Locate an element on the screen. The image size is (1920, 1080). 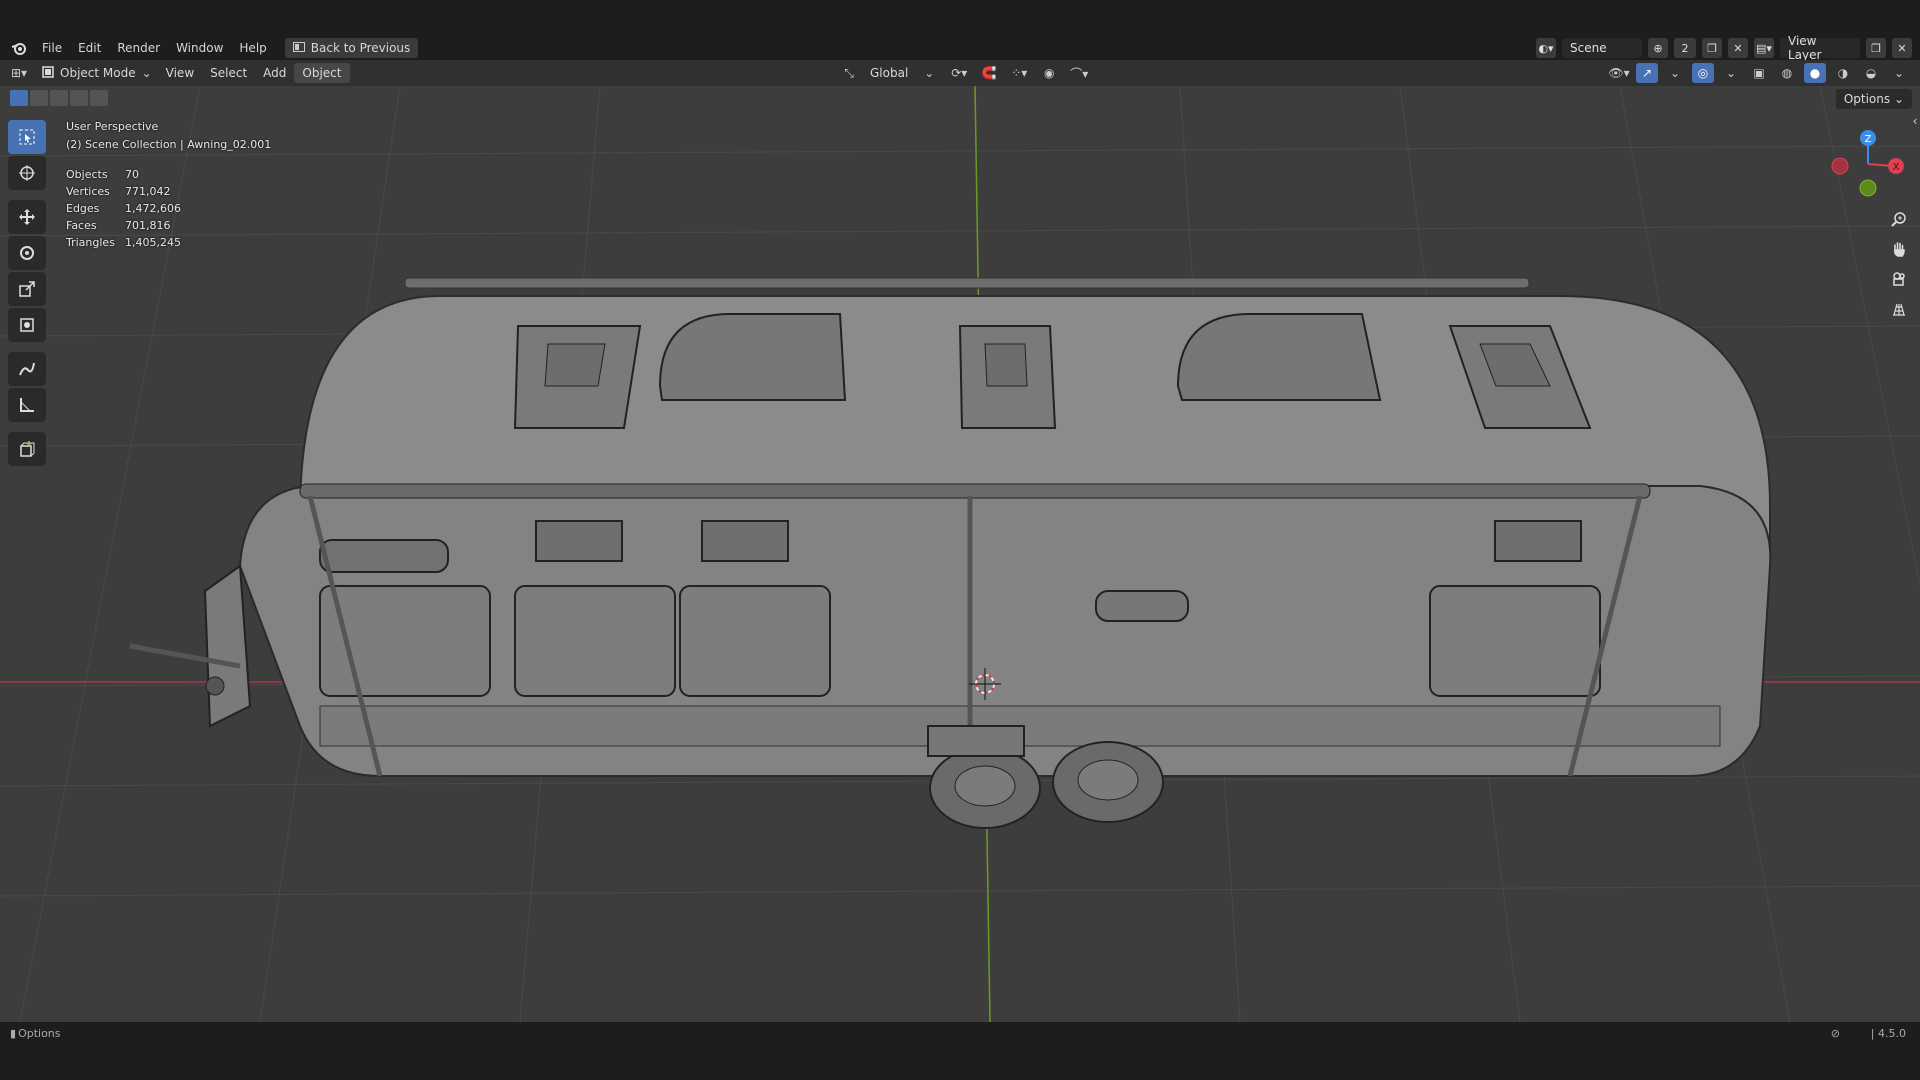
tool-shelf is located at coordinates (27, 294).